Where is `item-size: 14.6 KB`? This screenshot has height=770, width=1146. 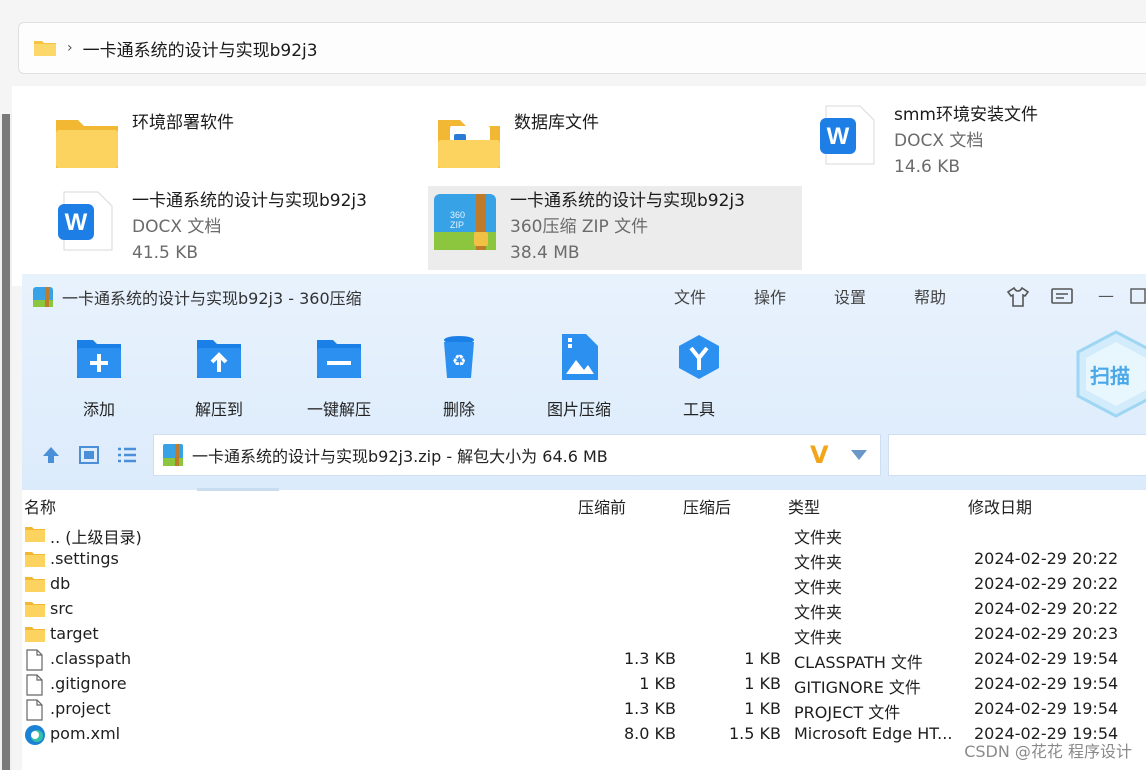 item-size: 14.6 KB is located at coordinates (927, 167).